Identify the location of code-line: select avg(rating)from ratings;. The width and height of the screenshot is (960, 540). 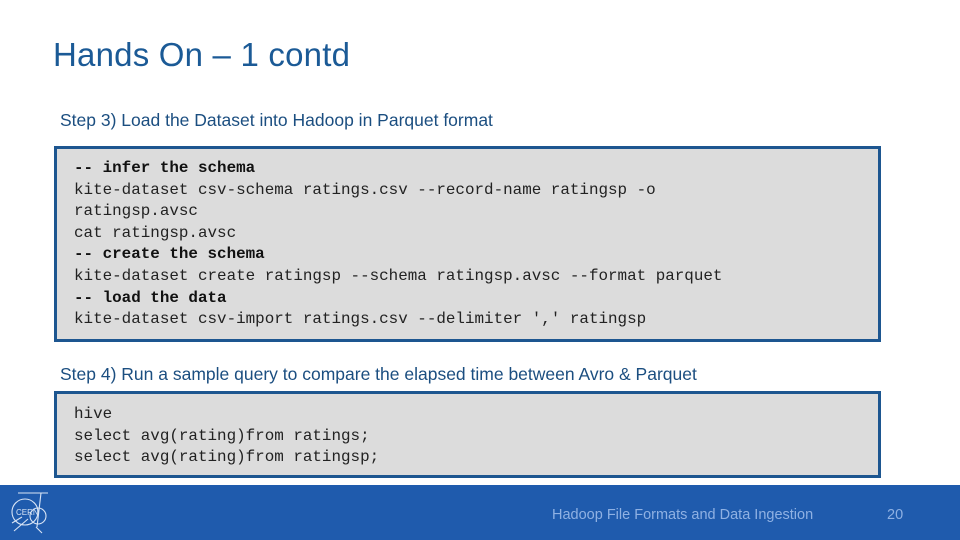
(222, 435).